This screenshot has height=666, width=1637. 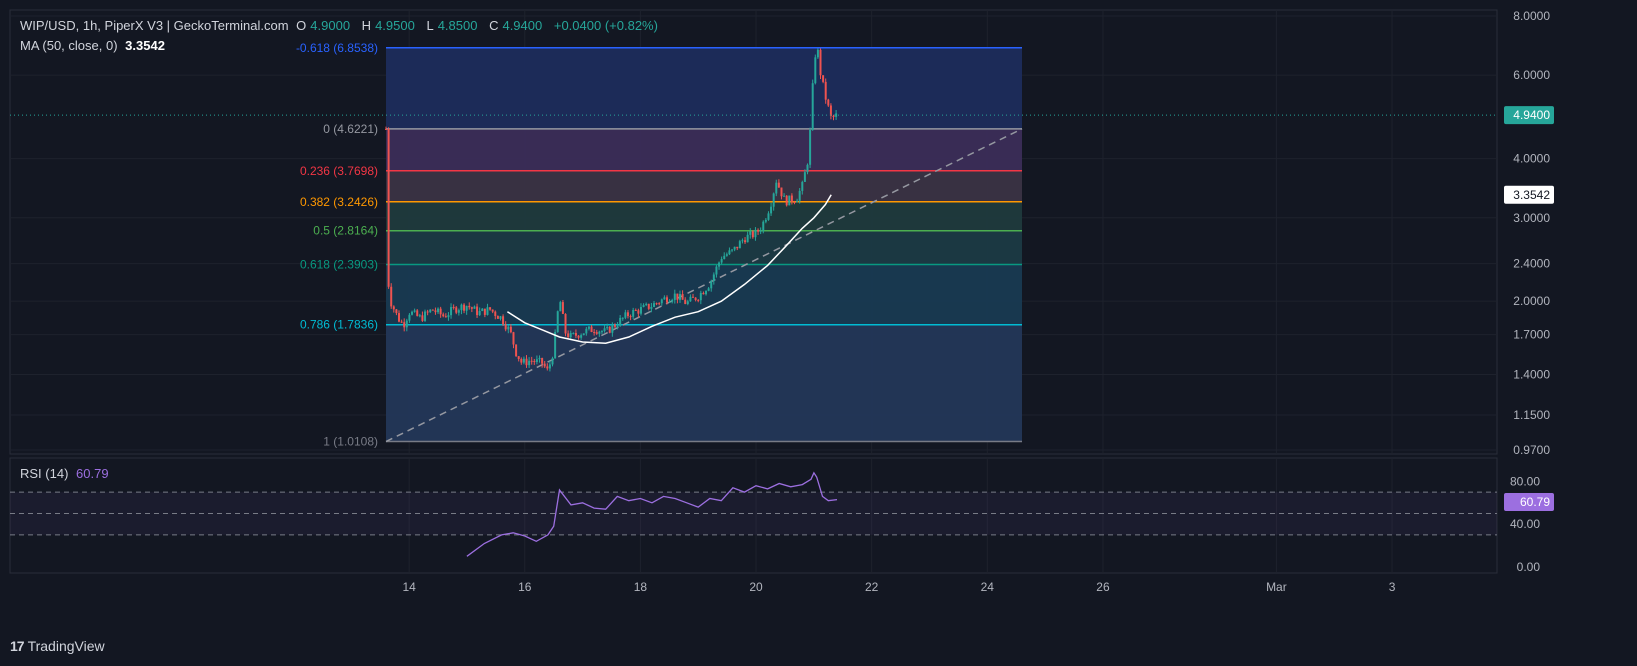 What do you see at coordinates (1525, 481) in the screenshot?
I see `rsi-tick-label: 80.00` at bounding box center [1525, 481].